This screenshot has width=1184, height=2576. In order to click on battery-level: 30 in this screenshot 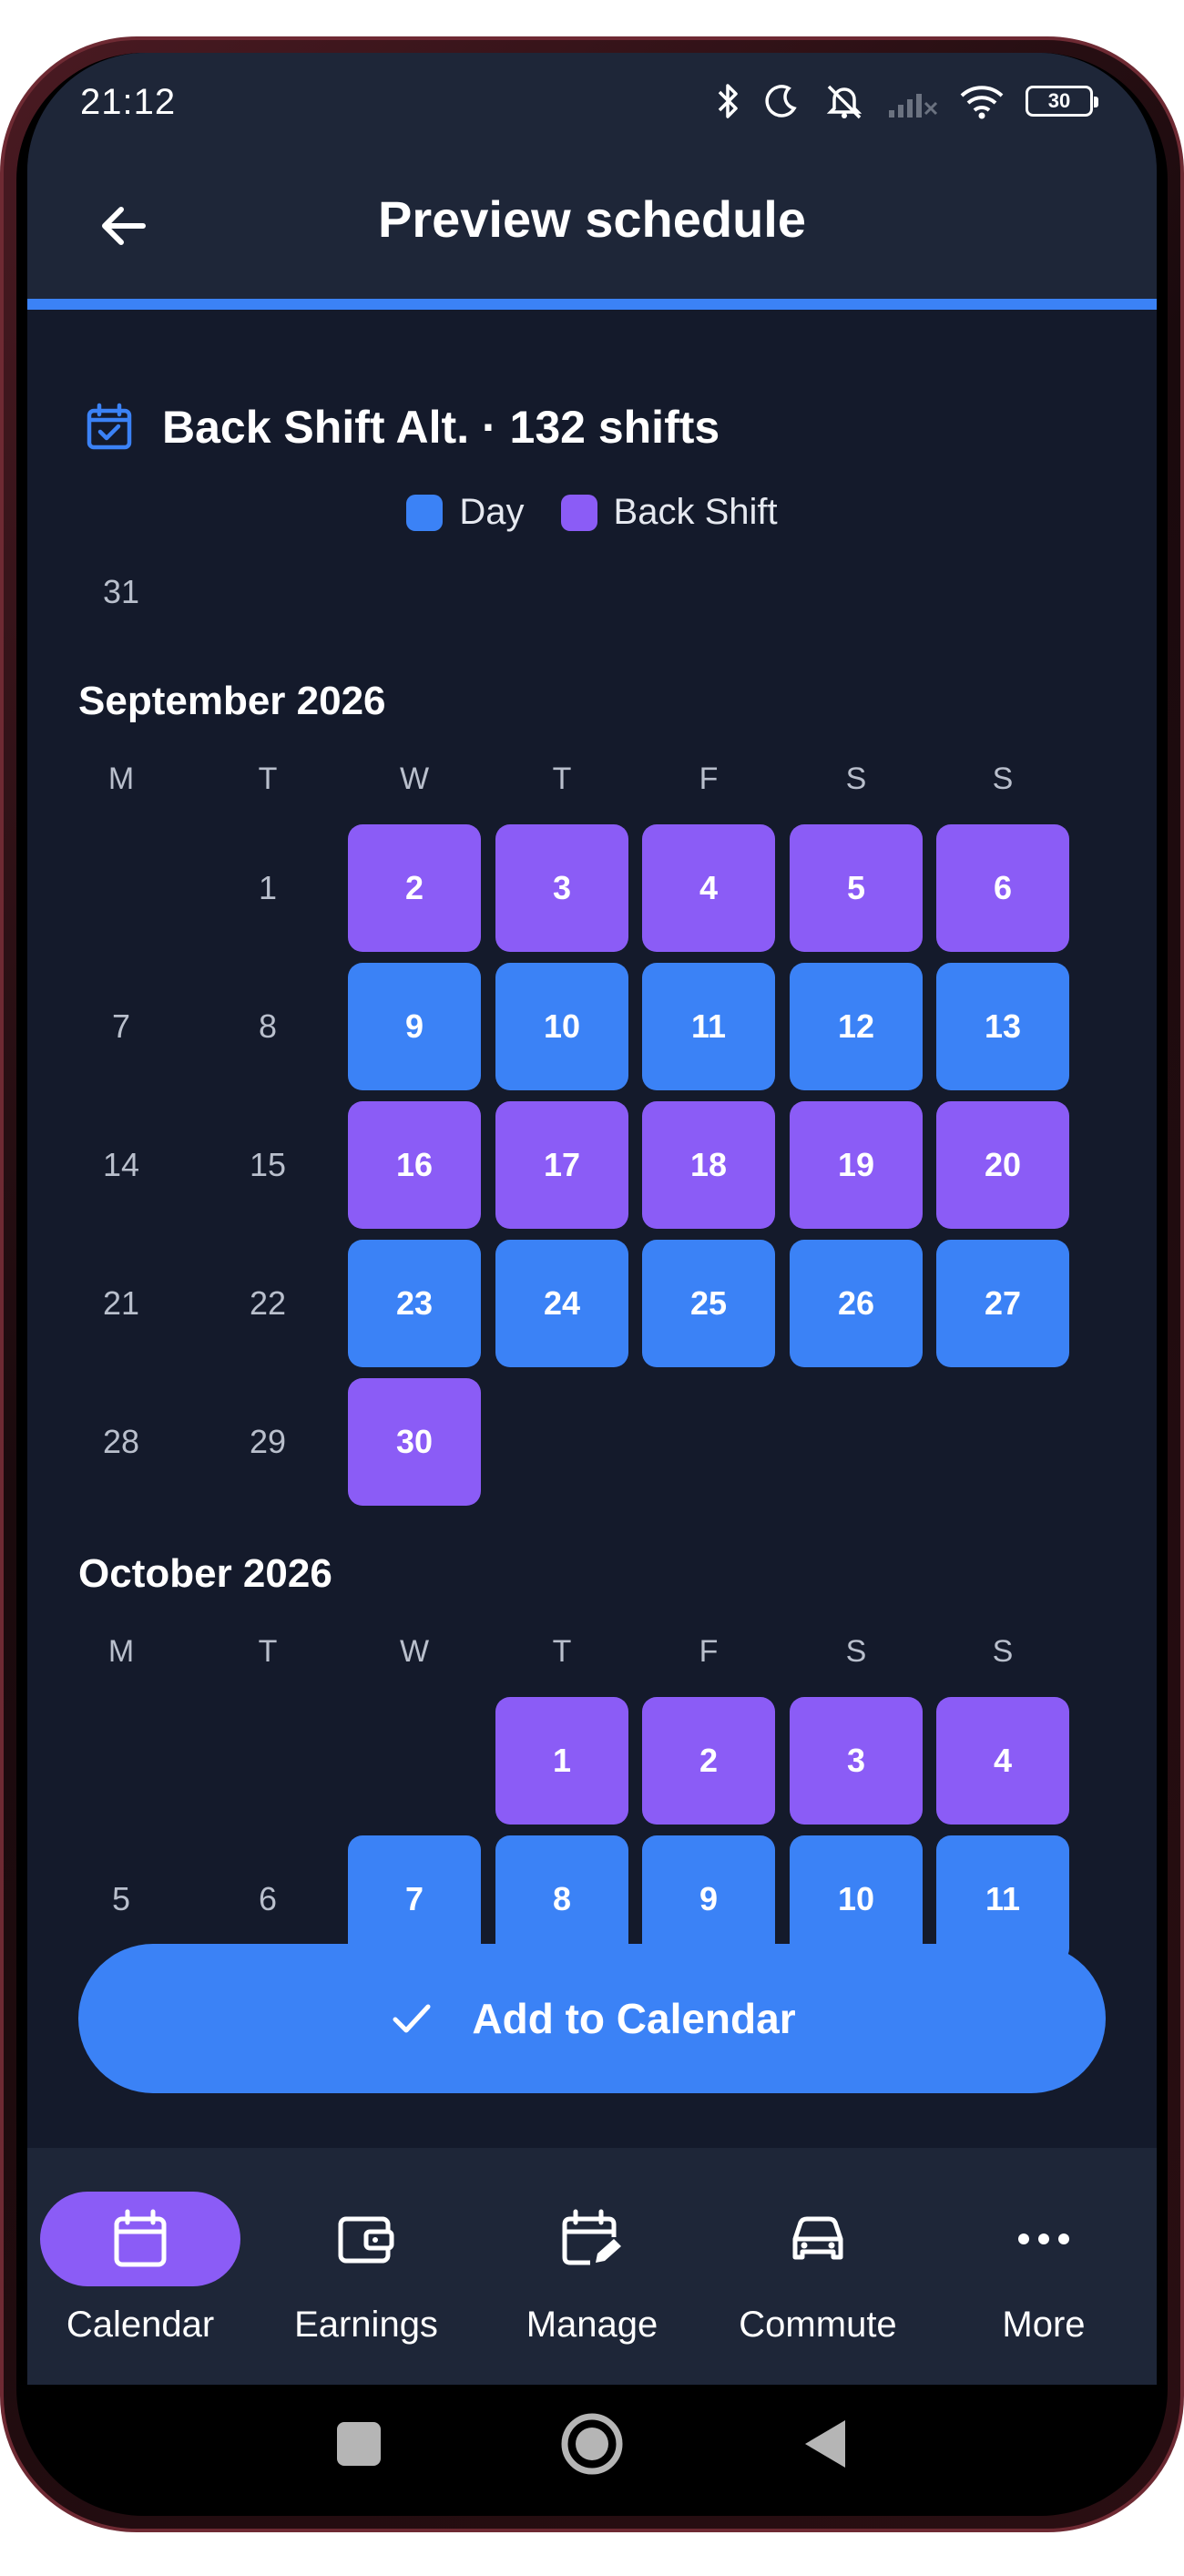, I will do `click(1059, 100)`.